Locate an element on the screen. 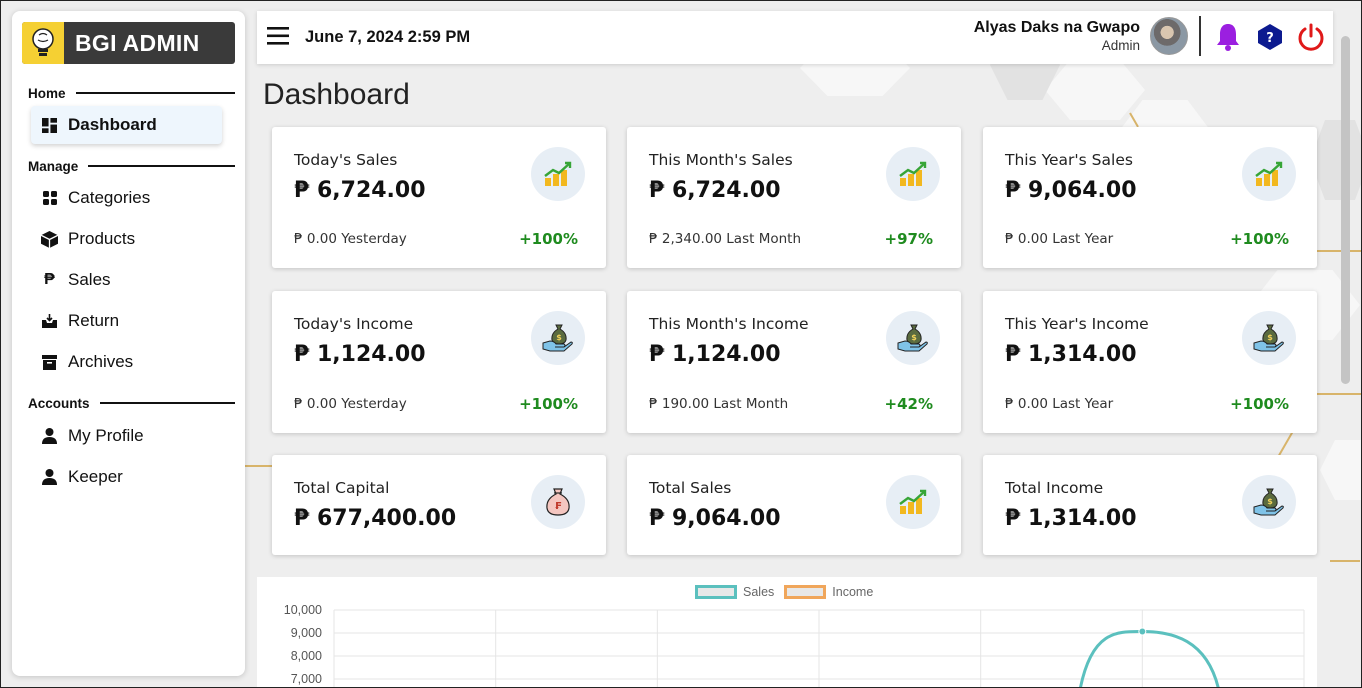  scrollbar is located at coordinates (1345, 343).